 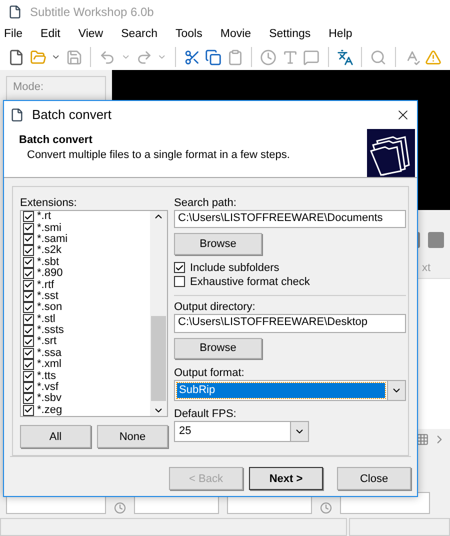 What do you see at coordinates (94, 314) in the screenshot?
I see `extensions-list: *.rt *.smi *.sami *.s2k *.sbt *.890 *.rtf *.sst *.son *.stl *.ssts *.srt *.ssa *.xml *.tts *.vsf *.sbv *.zeg` at bounding box center [94, 314].